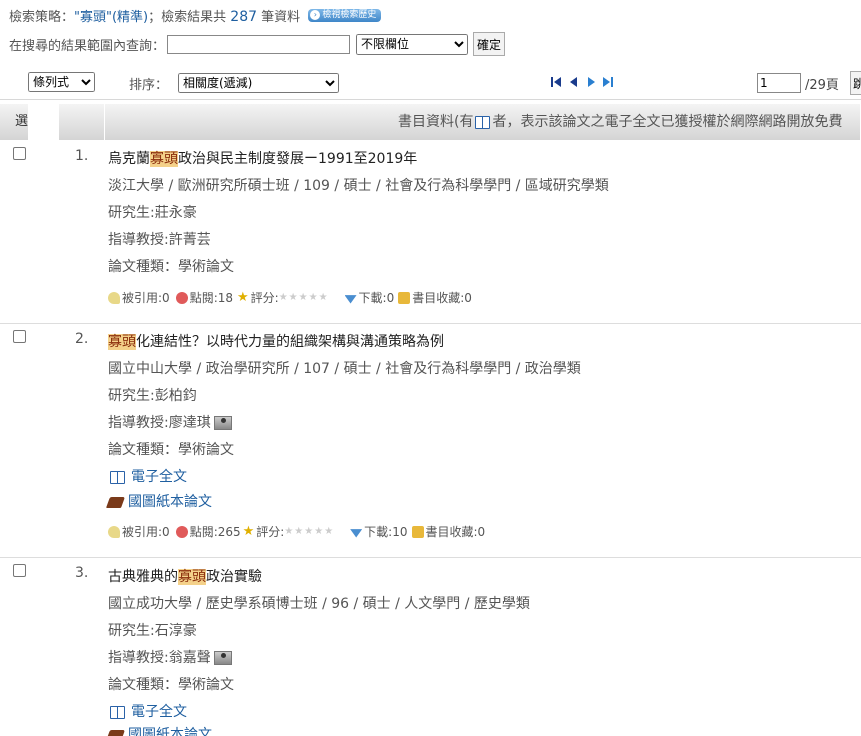 This screenshot has height=736, width=861. What do you see at coordinates (855, 83) in the screenshot?
I see `go-page-button: 跳` at bounding box center [855, 83].